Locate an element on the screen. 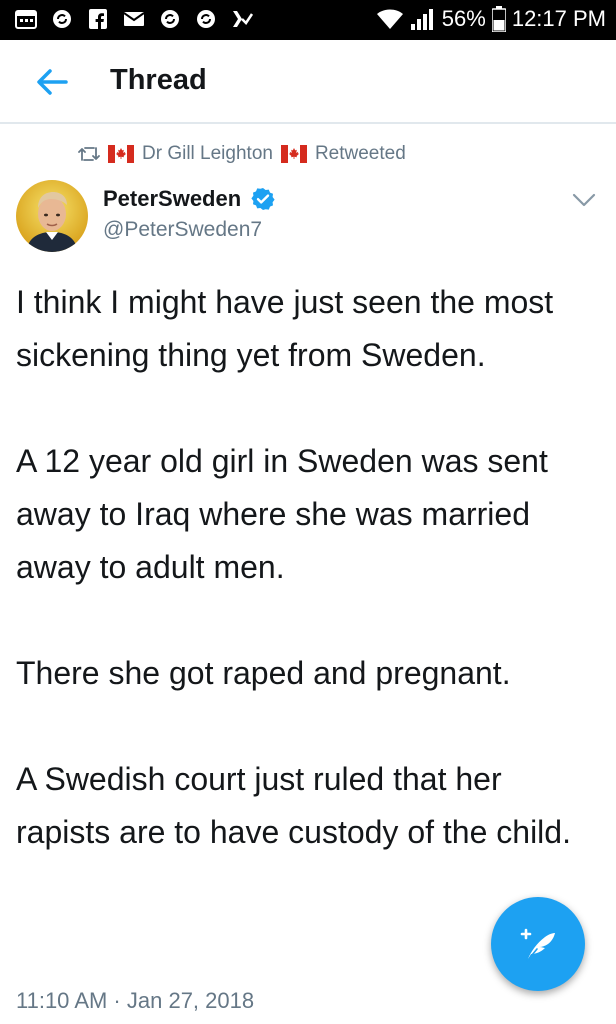  page-title: Thread is located at coordinates (158, 80).